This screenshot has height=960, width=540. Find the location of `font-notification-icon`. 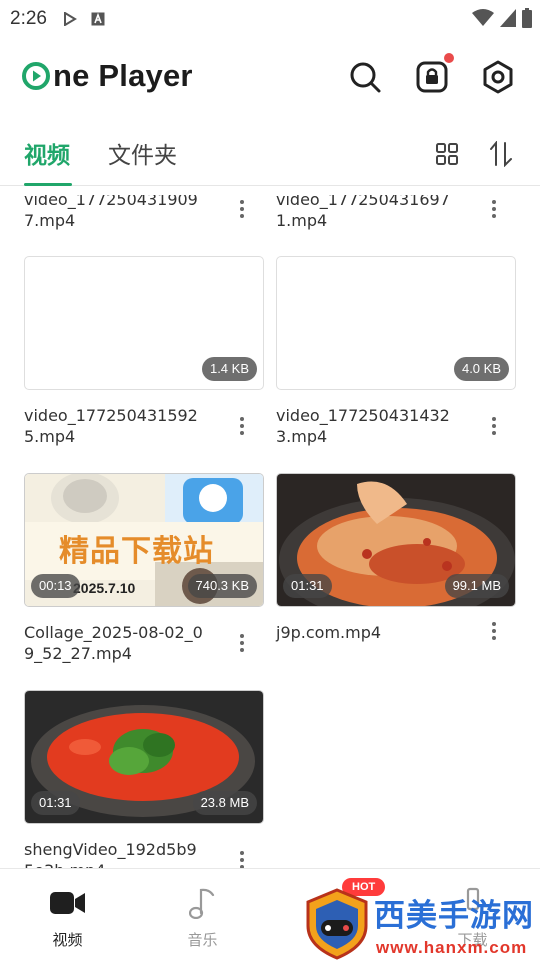

font-notification-icon is located at coordinates (98, 19).